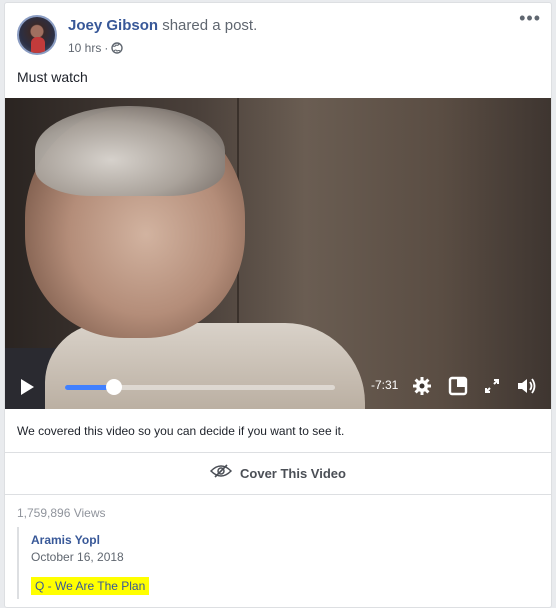 This screenshot has width=556, height=608. Describe the element at coordinates (27, 387) in the screenshot. I see `play-icon` at that location.